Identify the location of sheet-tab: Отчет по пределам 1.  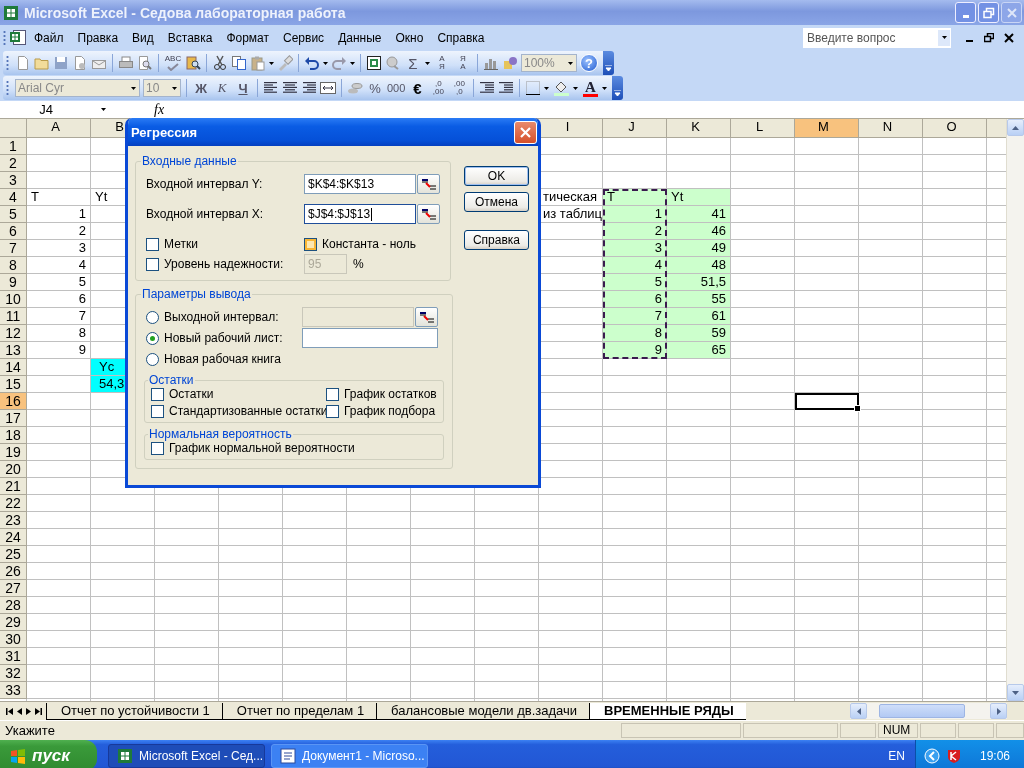
(299, 711).